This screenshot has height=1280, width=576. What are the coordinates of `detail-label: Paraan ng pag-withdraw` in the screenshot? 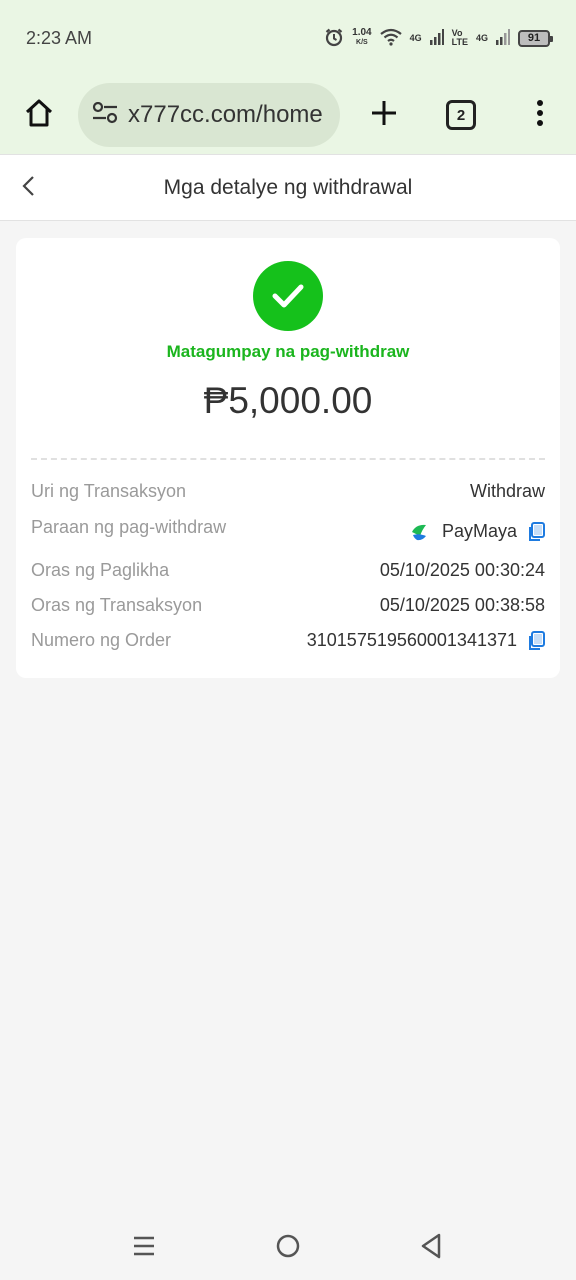 It's located at (129, 527).